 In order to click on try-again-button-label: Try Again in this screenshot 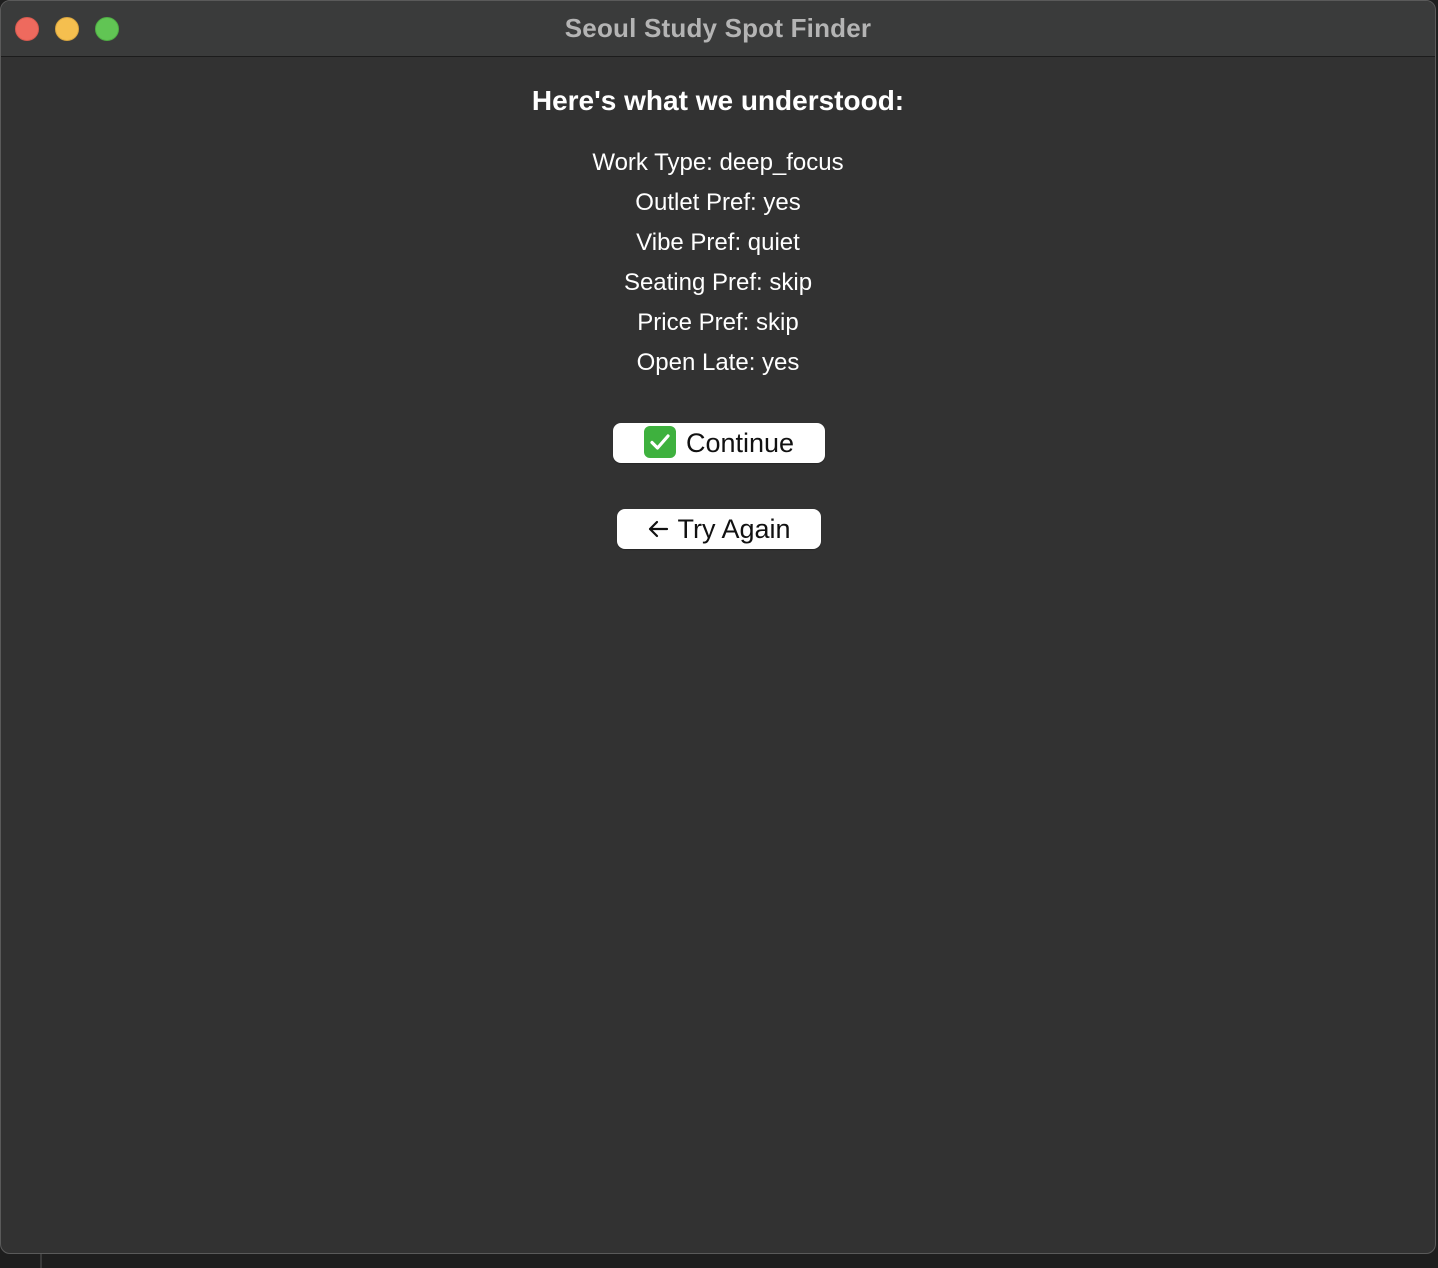, I will do `click(734, 529)`.